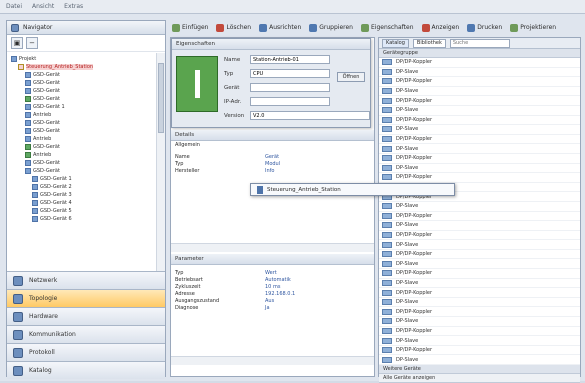 This screenshot has width=585, height=383. I want to click on collapse-button: −, so click(32, 43).